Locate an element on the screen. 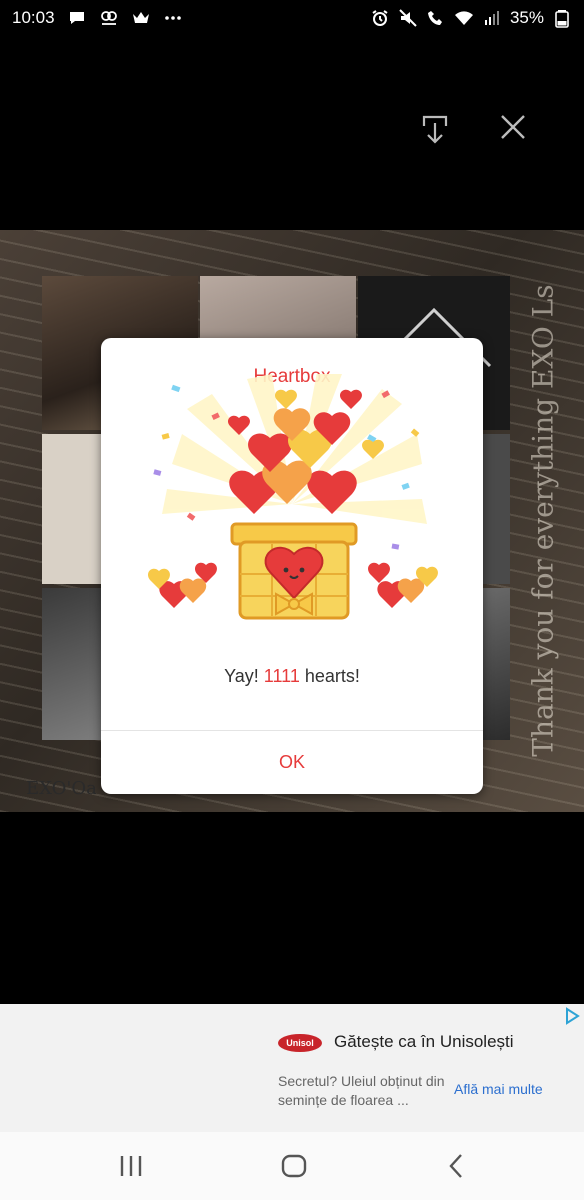 The height and width of the screenshot is (1200, 584). mute-icon is located at coordinates (408, 18).